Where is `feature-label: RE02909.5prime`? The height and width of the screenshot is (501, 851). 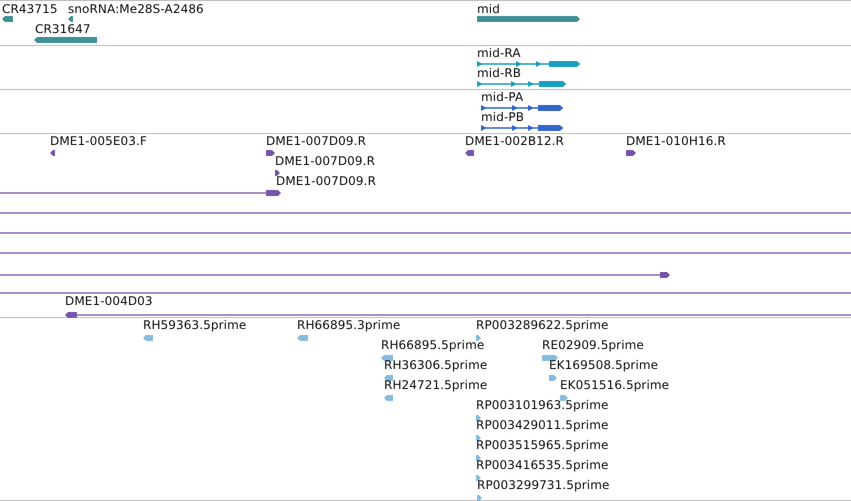
feature-label: RE02909.5prime is located at coordinates (593, 345).